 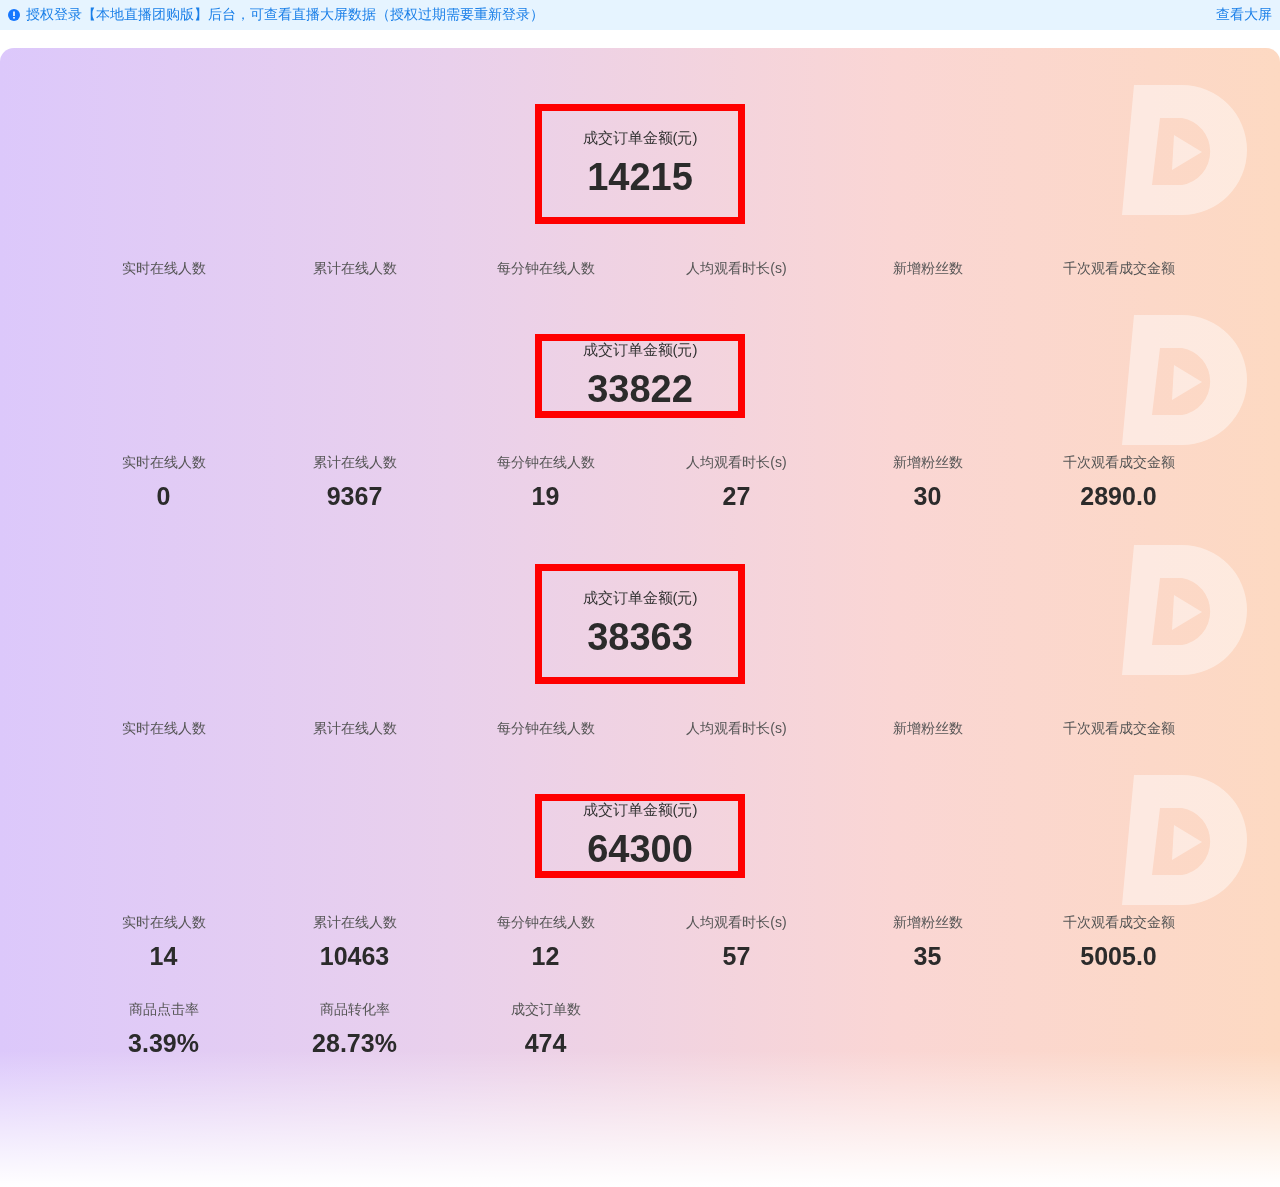 I want to click on amount-value: 38363, so click(x=640, y=637).